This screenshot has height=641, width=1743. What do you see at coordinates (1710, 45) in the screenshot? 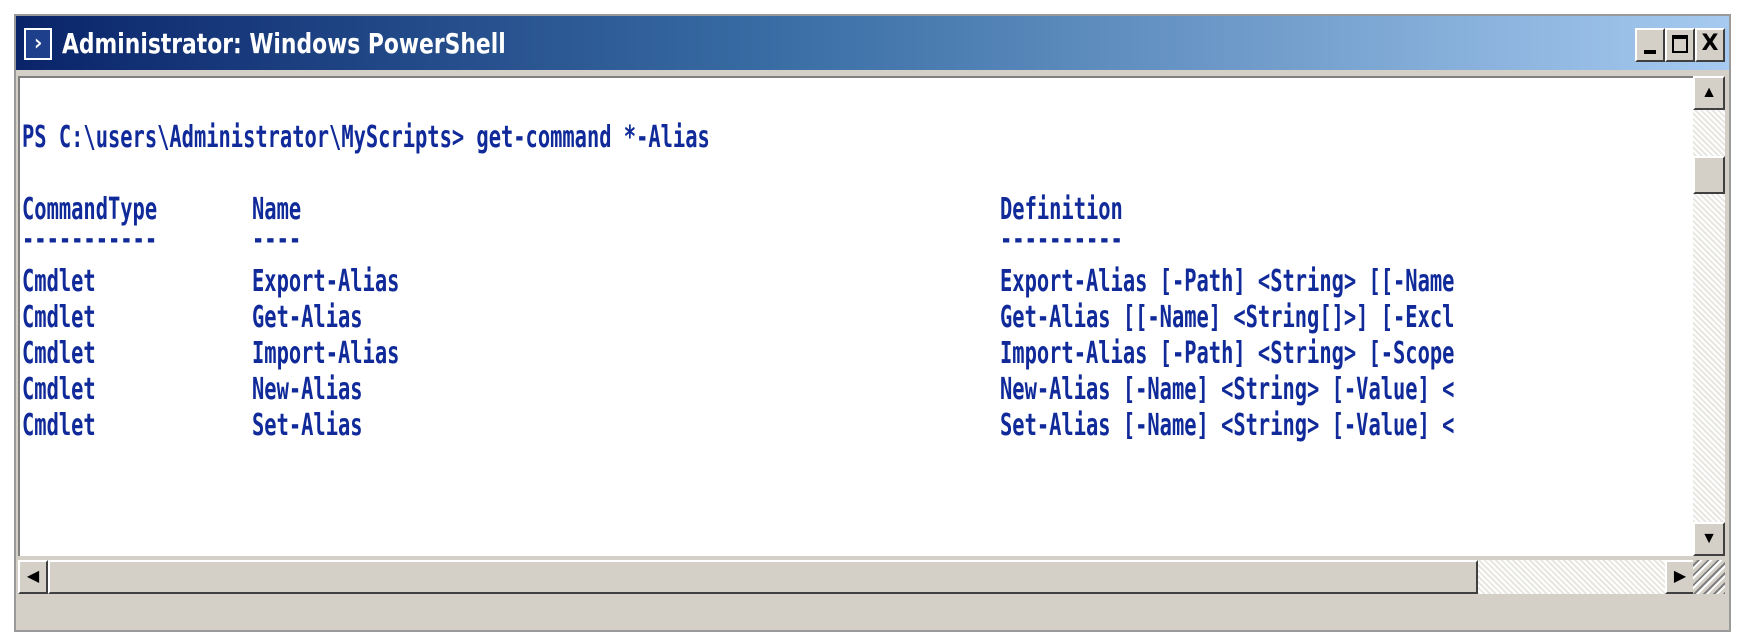
I see `close-button: X` at bounding box center [1710, 45].